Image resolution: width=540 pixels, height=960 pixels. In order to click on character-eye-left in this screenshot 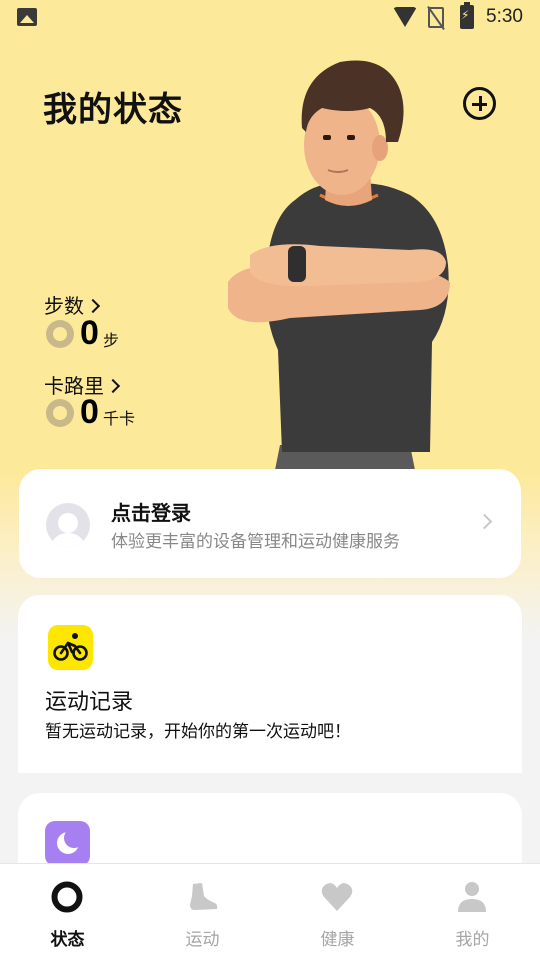, I will do `click(327, 137)`.